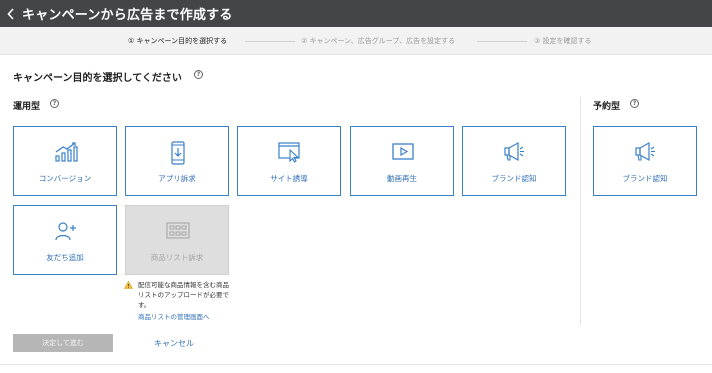 Image resolution: width=712 pixels, height=373 pixels. Describe the element at coordinates (27, 107) in the screenshot. I see `operational-heading: 運用型` at that location.